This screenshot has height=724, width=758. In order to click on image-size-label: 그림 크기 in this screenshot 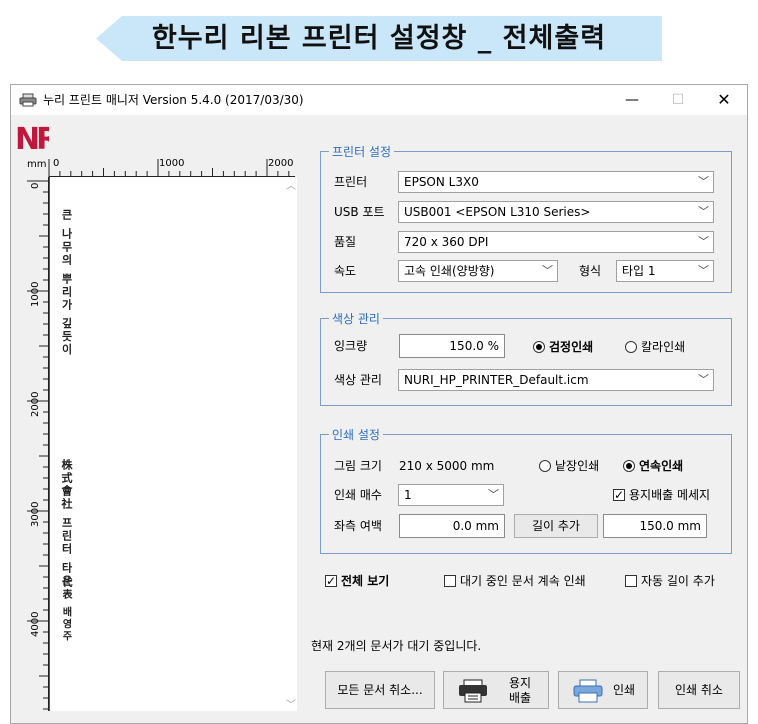, I will do `click(358, 466)`.